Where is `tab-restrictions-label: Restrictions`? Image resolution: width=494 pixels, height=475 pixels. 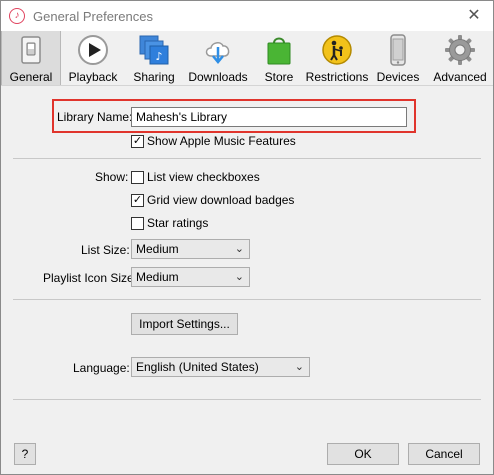 tab-restrictions-label: Restrictions is located at coordinates (337, 77).